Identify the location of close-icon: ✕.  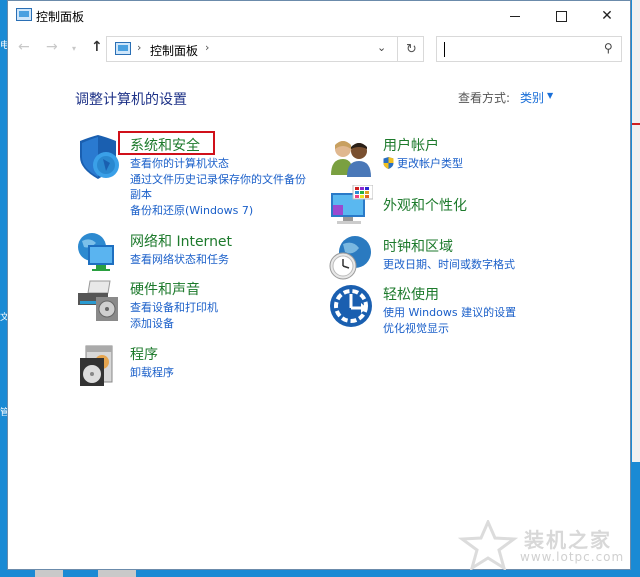
(607, 16).